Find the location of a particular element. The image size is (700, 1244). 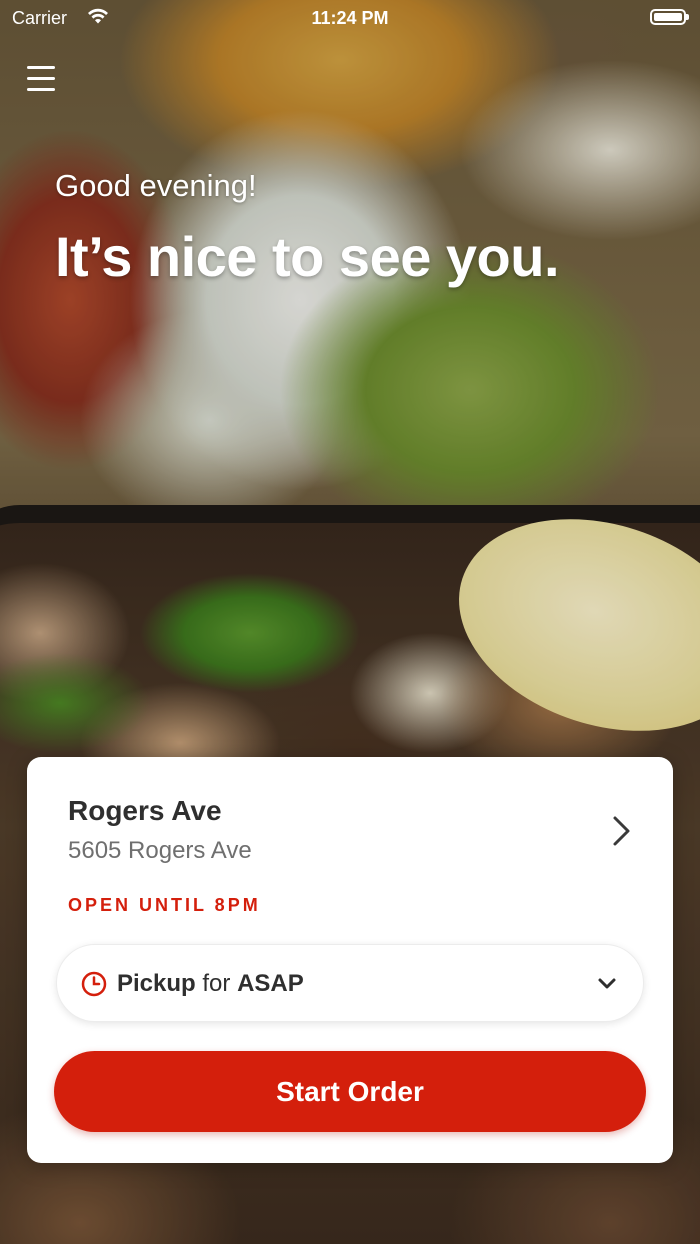

location-address: 5605 Rogers Ave is located at coordinates (160, 850).